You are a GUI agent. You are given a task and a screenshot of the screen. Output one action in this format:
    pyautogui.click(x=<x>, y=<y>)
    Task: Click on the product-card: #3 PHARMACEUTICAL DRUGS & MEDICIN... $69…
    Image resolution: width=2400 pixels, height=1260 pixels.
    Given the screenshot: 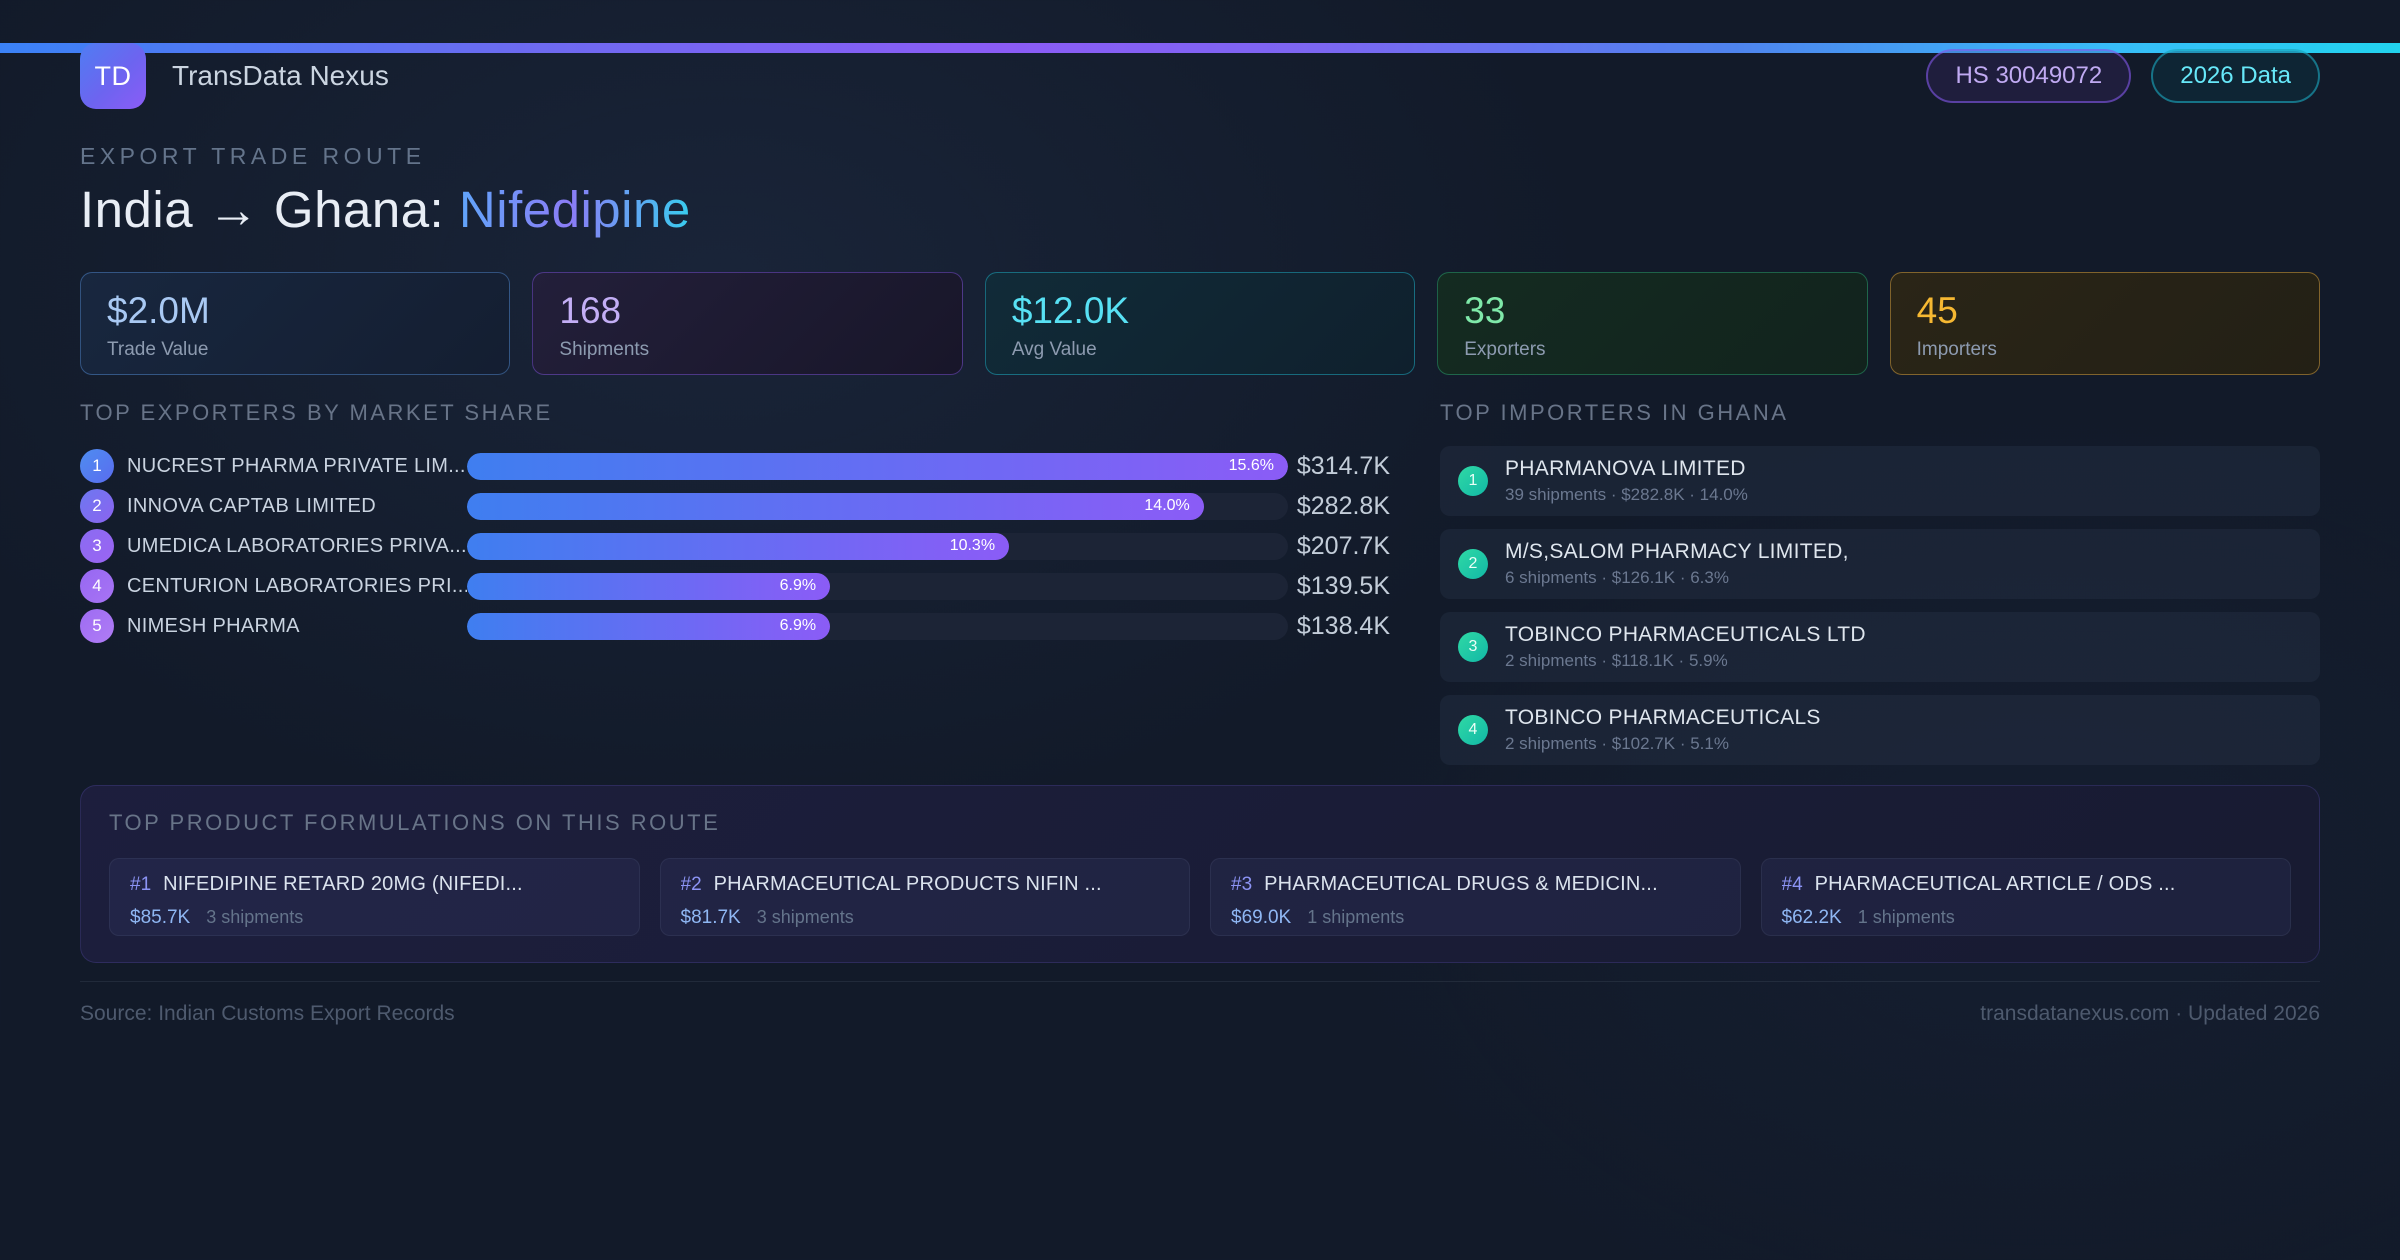 What is the action you would take?
    pyautogui.click(x=1475, y=897)
    